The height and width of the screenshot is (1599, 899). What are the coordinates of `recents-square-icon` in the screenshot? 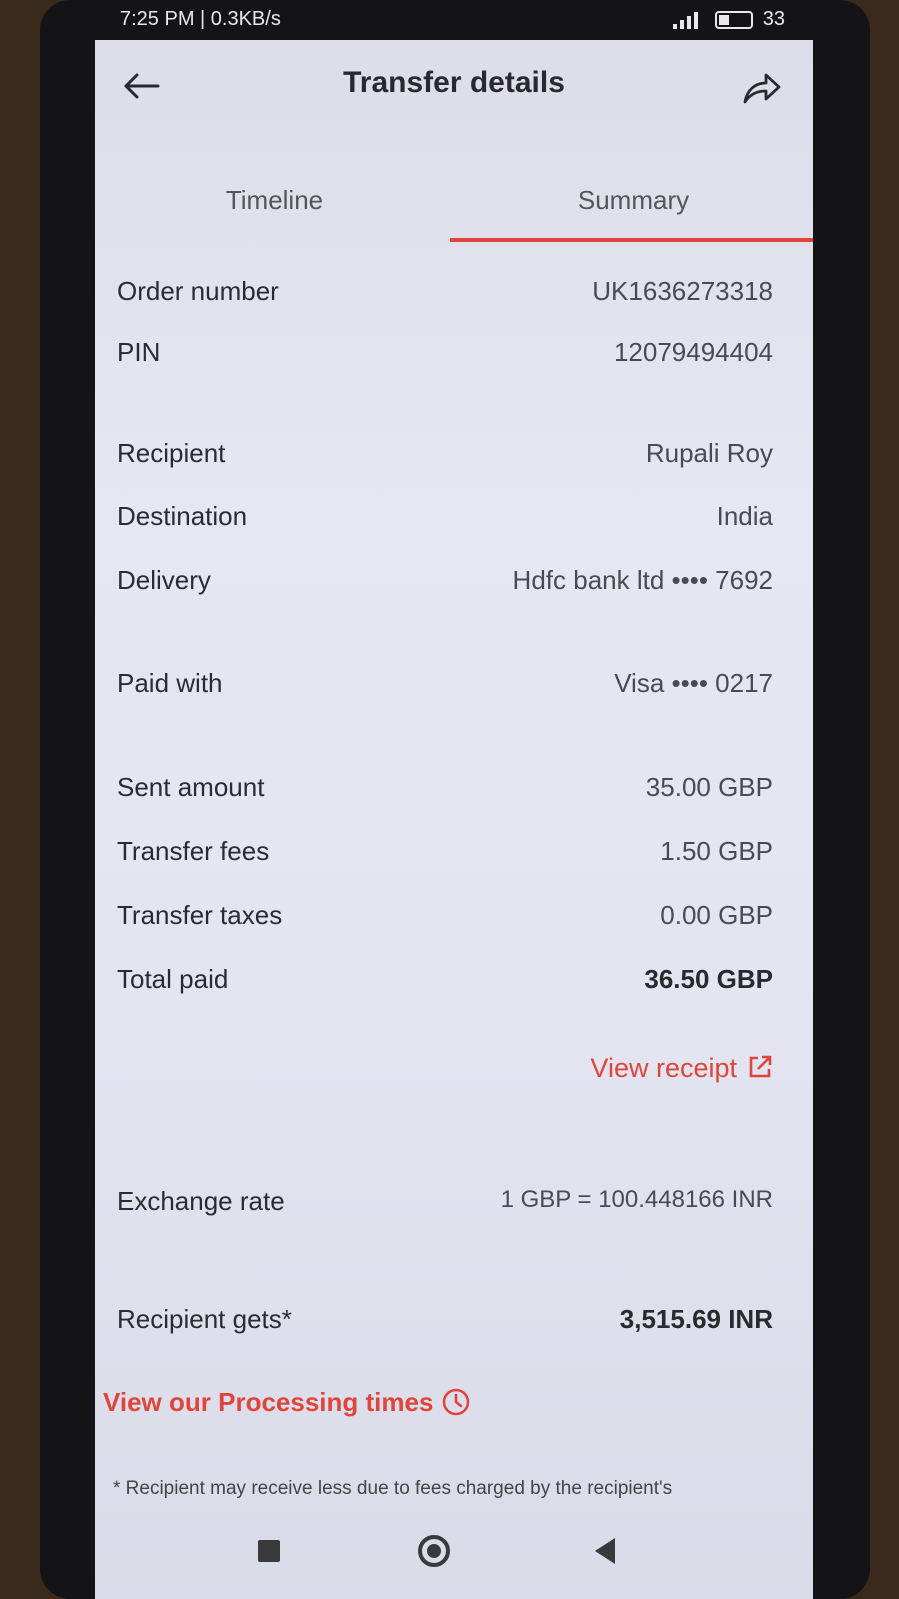 It's located at (269, 1551).